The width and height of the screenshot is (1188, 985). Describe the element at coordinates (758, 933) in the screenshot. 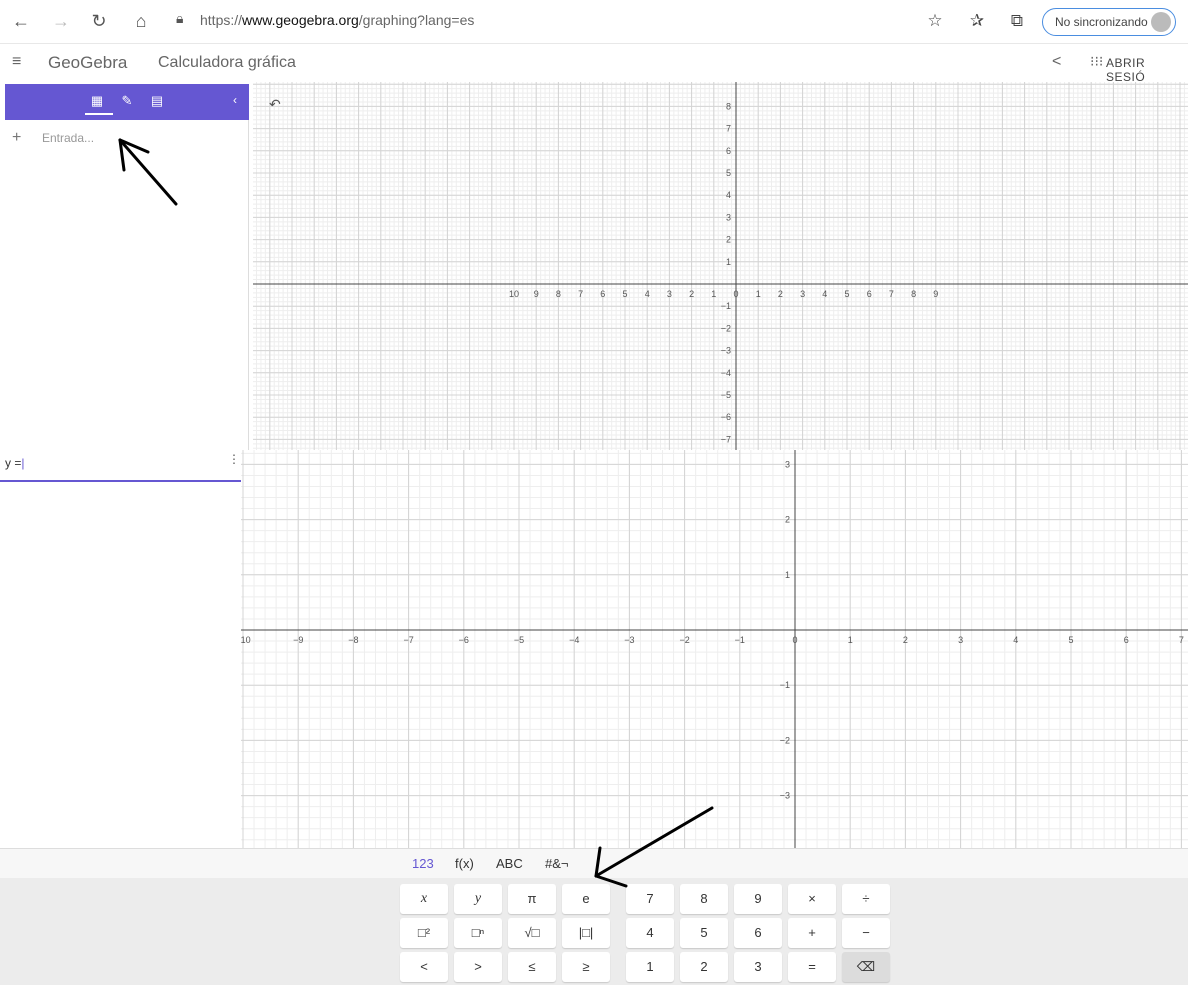

I see `key-6: 6` at that location.